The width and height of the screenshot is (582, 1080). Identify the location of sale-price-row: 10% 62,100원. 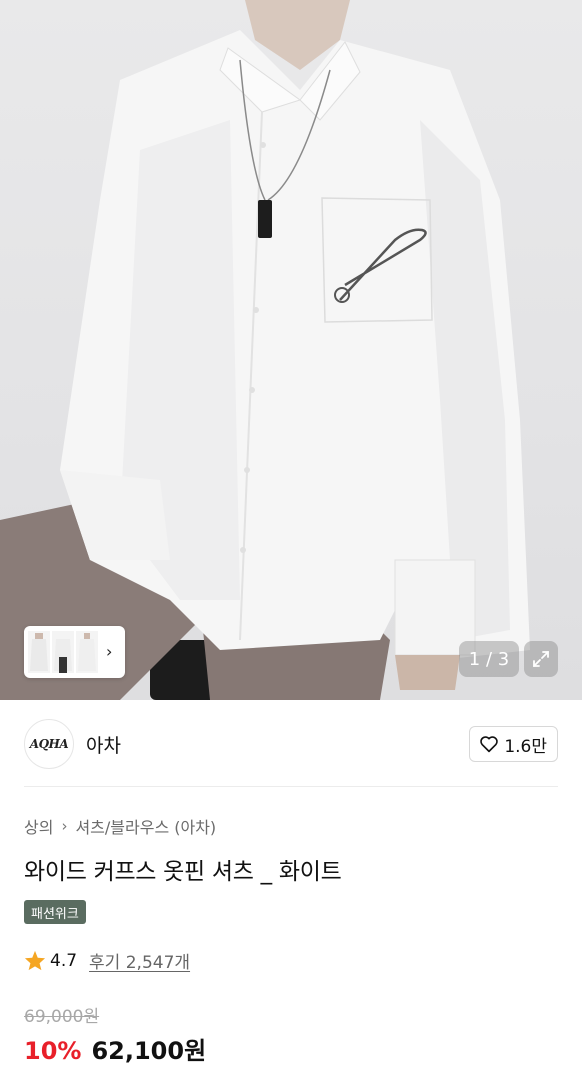
(115, 1048).